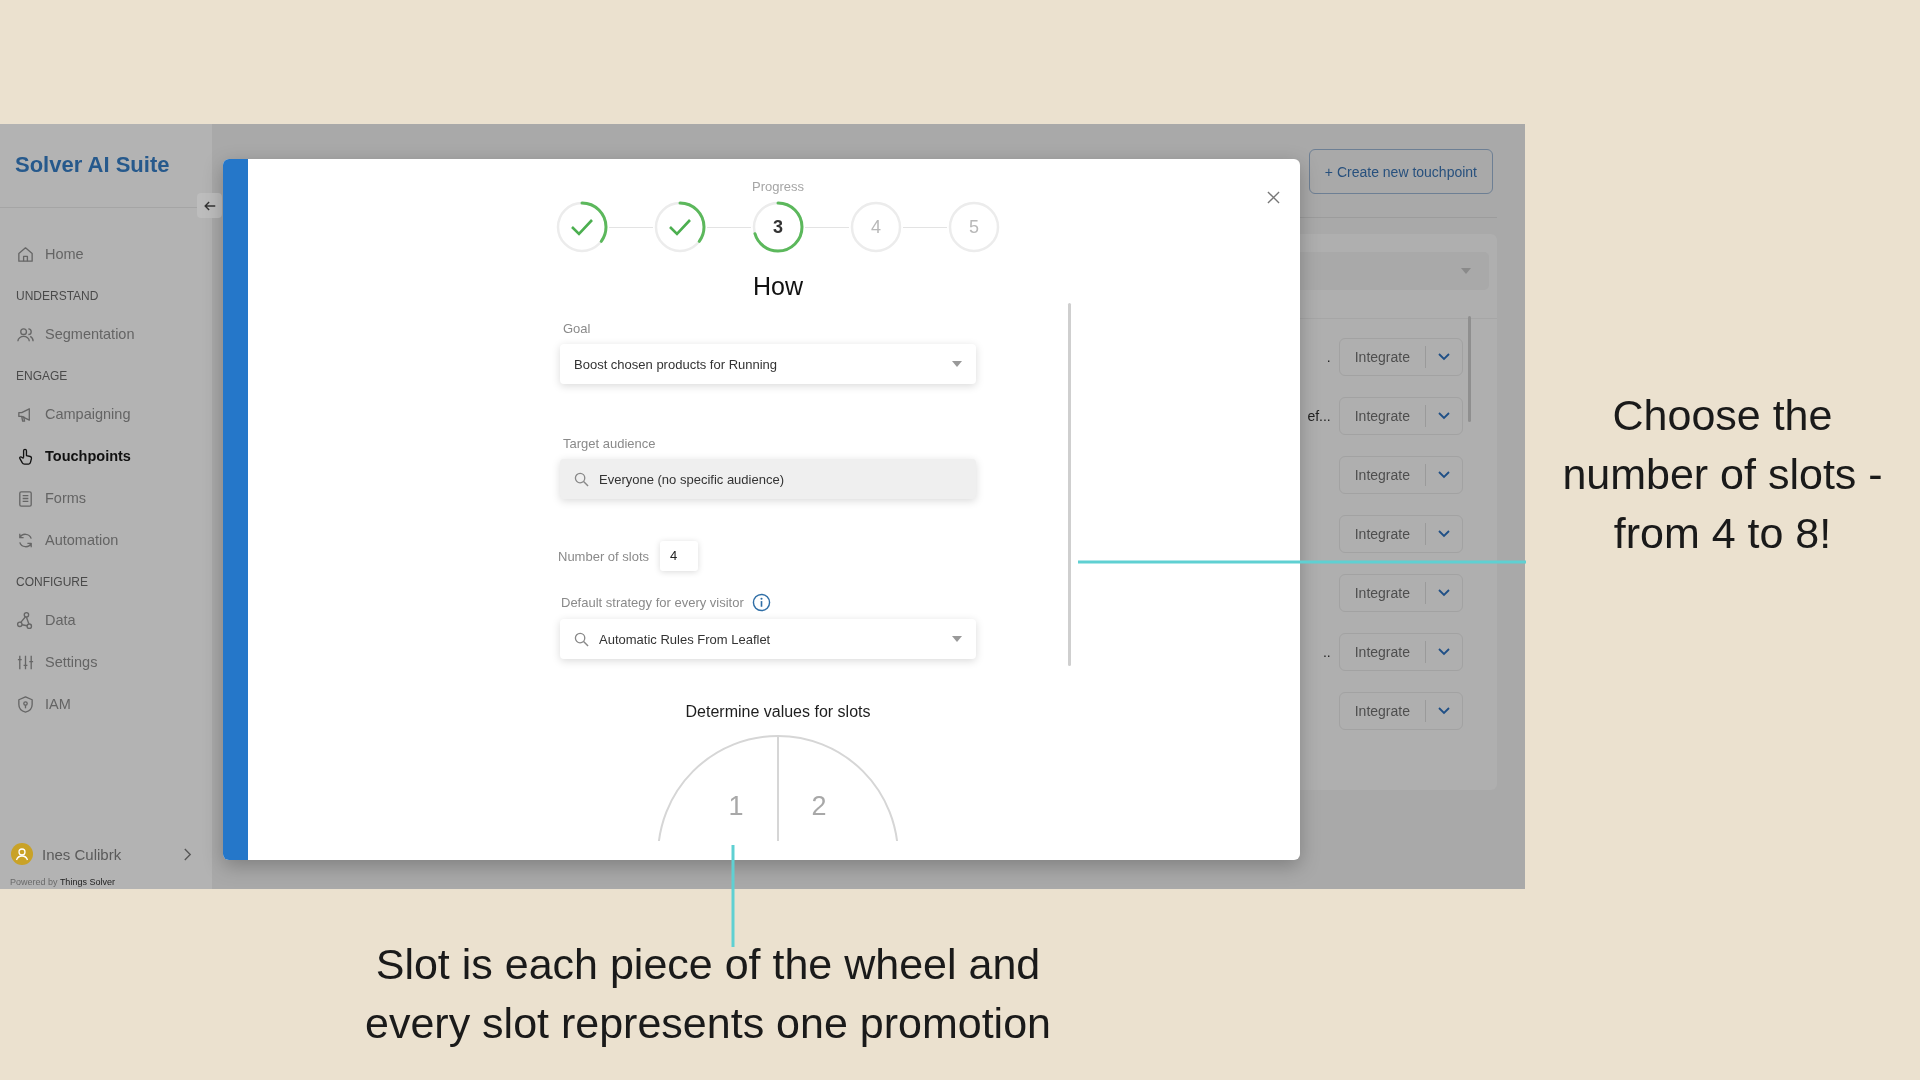  Describe the element at coordinates (106, 854) in the screenshot. I see `user-menu: Ines Culibrk` at that location.